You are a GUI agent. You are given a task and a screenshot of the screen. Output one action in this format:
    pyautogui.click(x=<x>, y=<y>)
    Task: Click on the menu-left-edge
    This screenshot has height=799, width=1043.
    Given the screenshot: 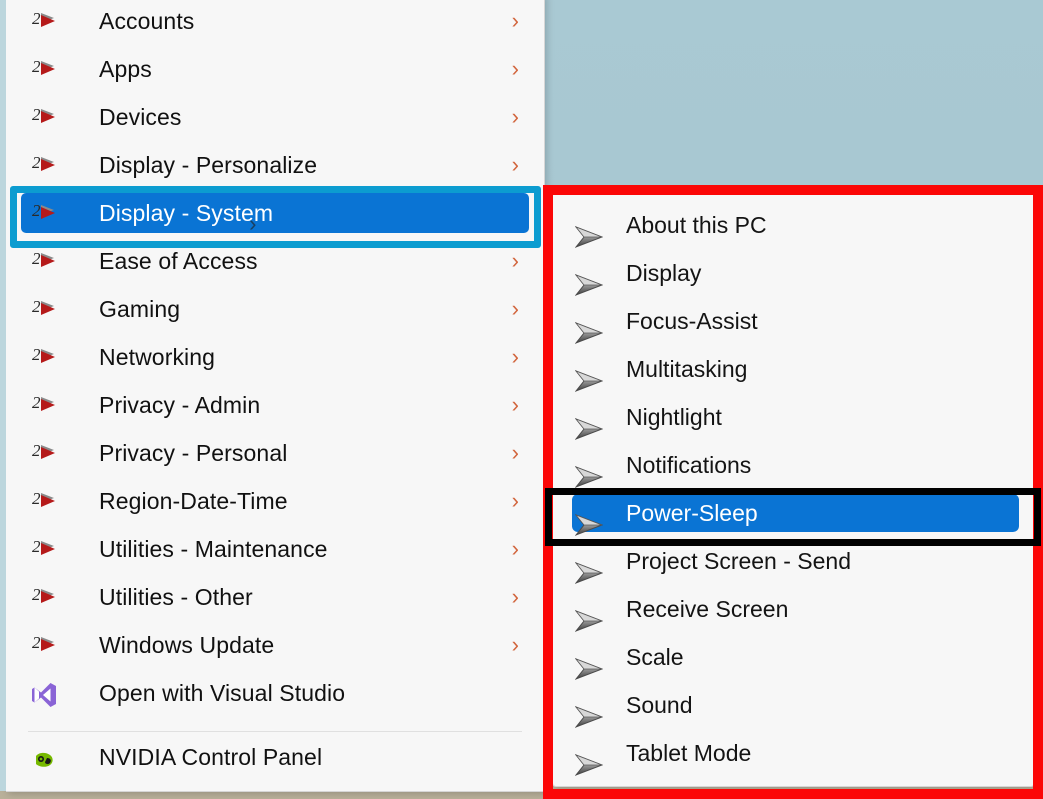 What is the action you would take?
    pyautogui.click(x=3, y=395)
    